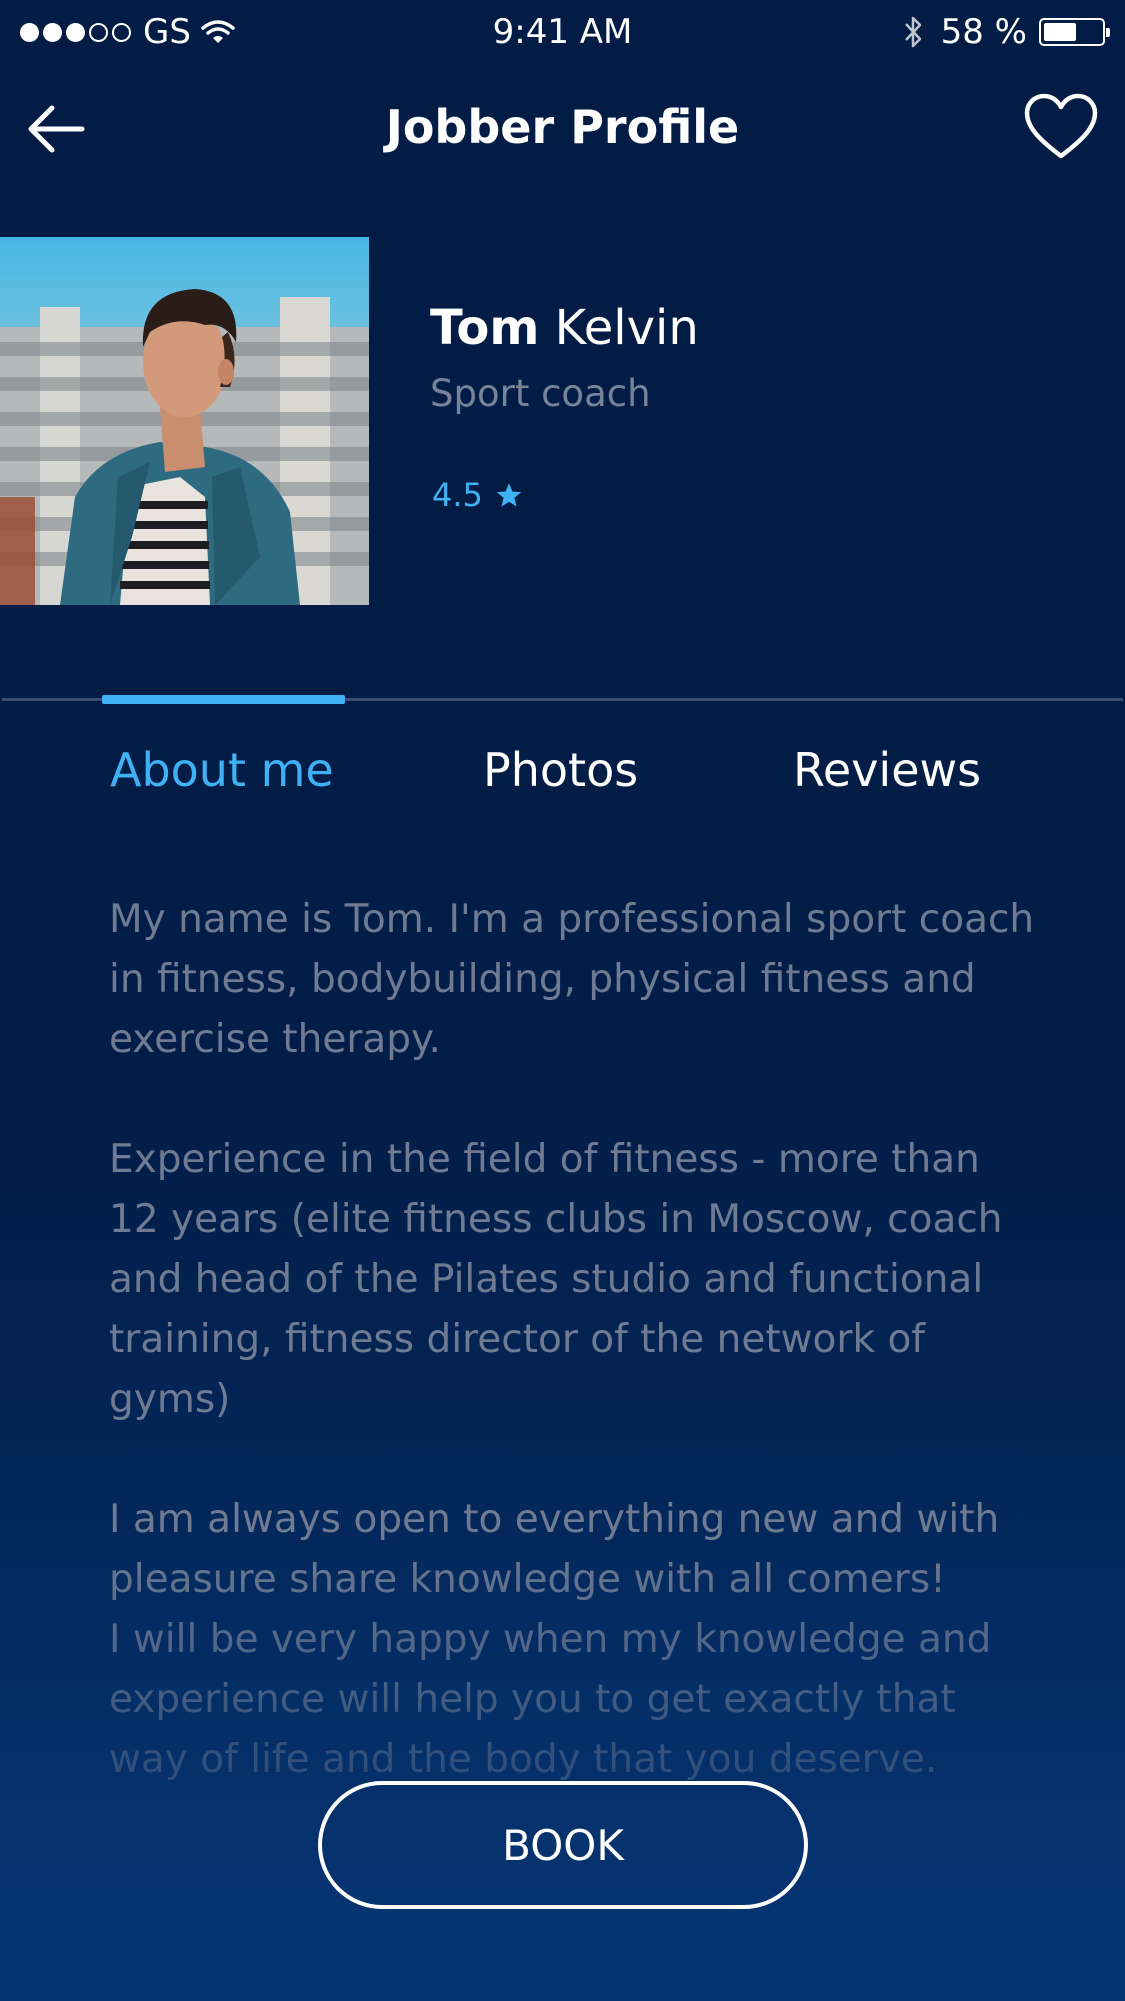 The width and height of the screenshot is (1125, 2001). What do you see at coordinates (509, 494) in the screenshot?
I see `star-icon` at bounding box center [509, 494].